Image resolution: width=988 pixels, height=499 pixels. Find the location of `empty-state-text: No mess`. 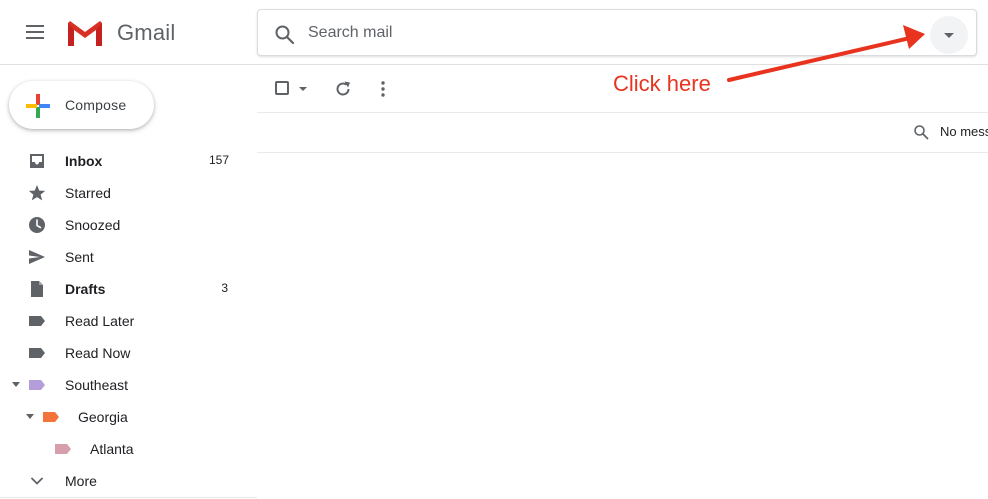

empty-state-text: No mess is located at coordinates (964, 131).